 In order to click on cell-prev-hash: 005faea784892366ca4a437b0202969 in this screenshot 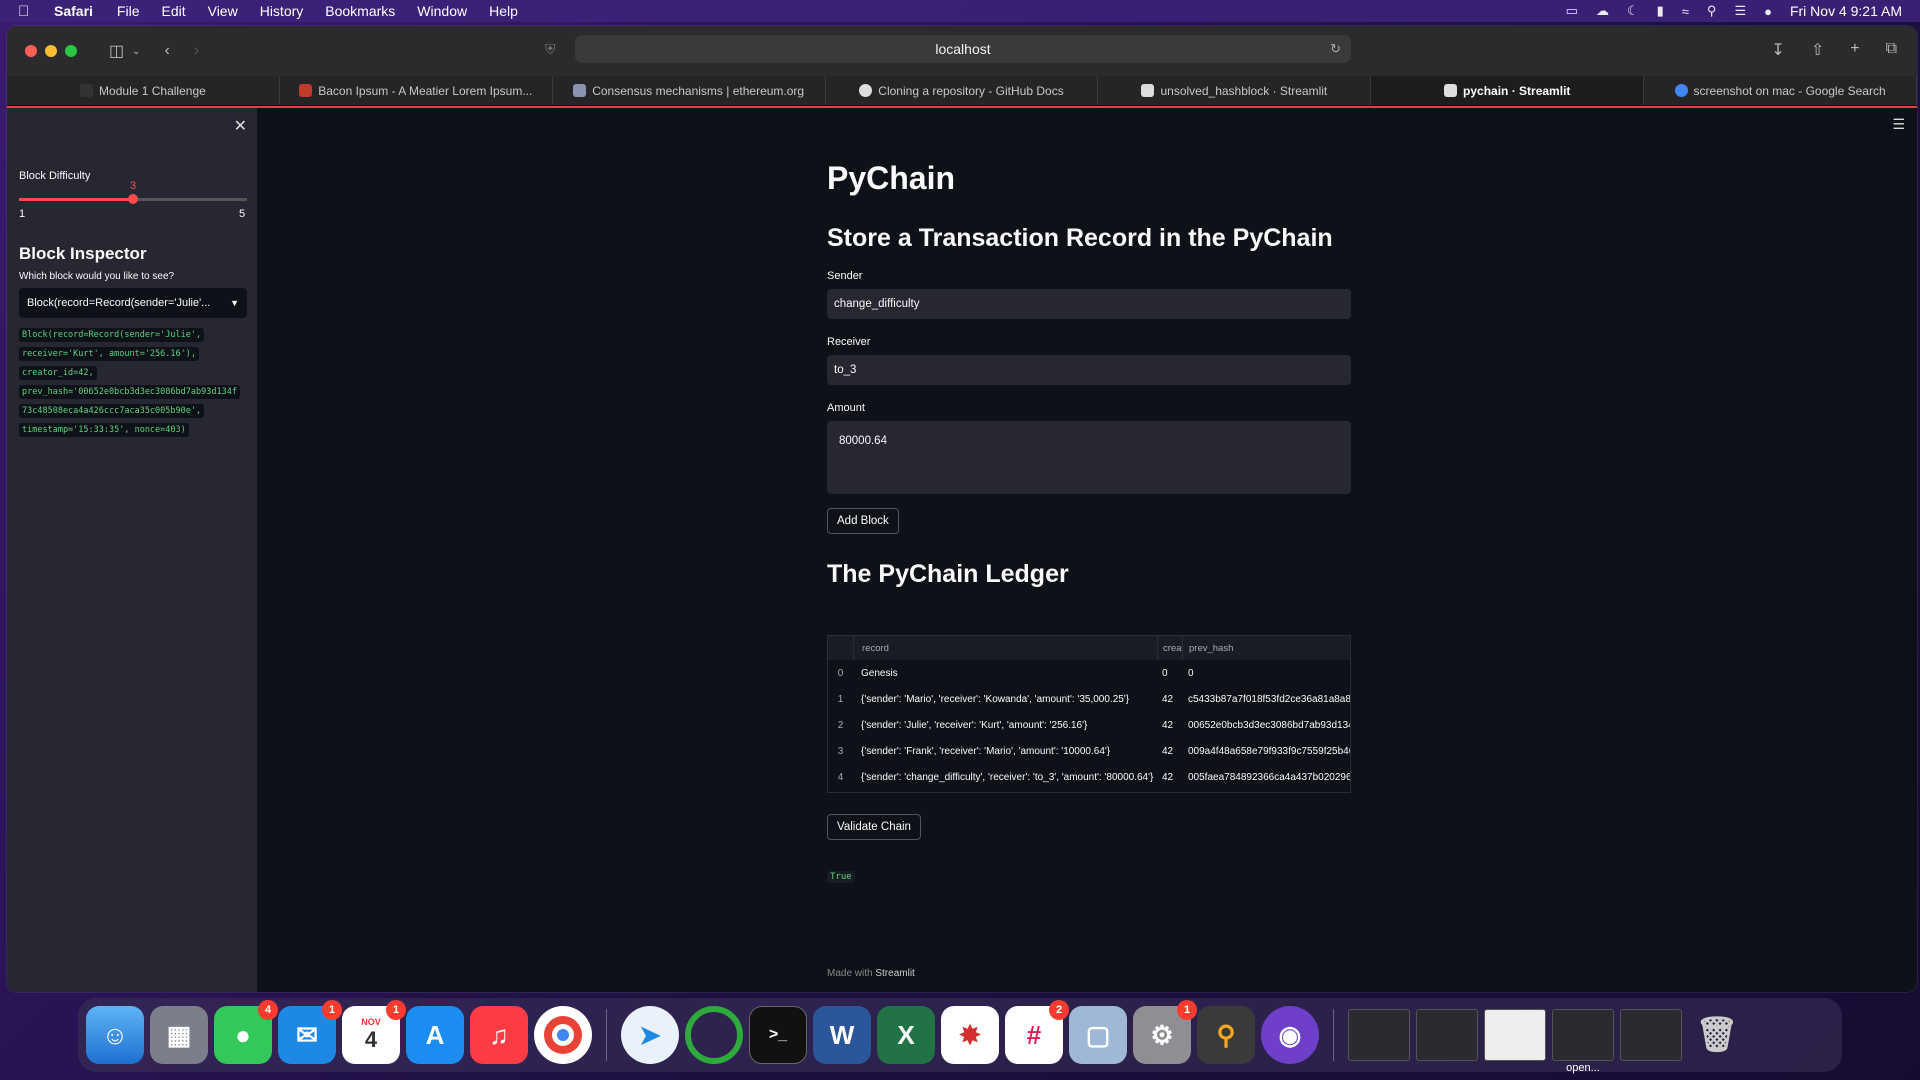, I will do `click(1266, 777)`.